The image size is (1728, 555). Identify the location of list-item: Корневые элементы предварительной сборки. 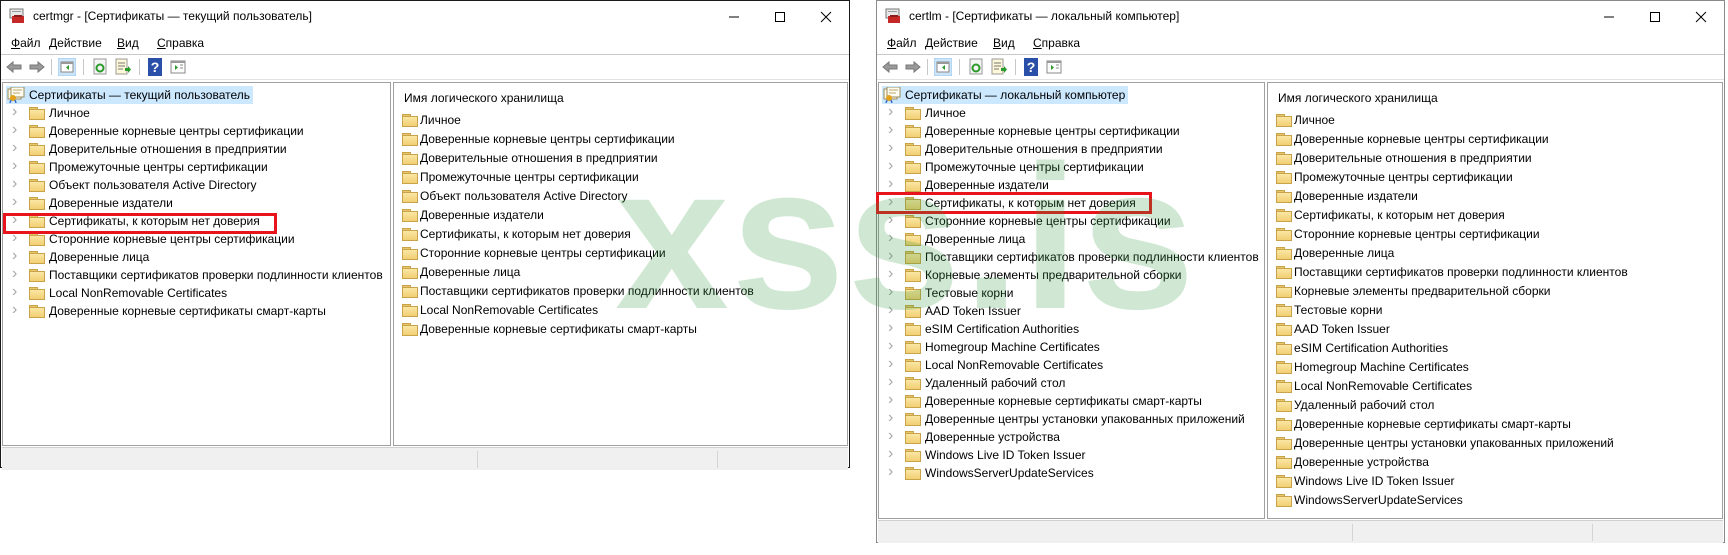
(1495, 291).